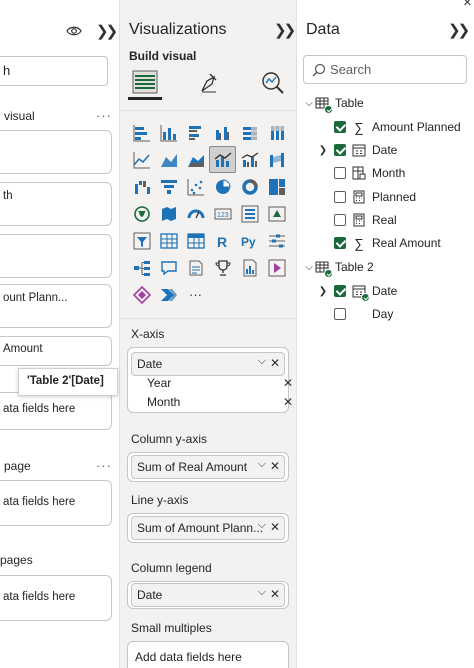 The width and height of the screenshot is (474, 668). What do you see at coordinates (195, 294) in the screenshot?
I see `more-visuals-icon: ···` at bounding box center [195, 294].